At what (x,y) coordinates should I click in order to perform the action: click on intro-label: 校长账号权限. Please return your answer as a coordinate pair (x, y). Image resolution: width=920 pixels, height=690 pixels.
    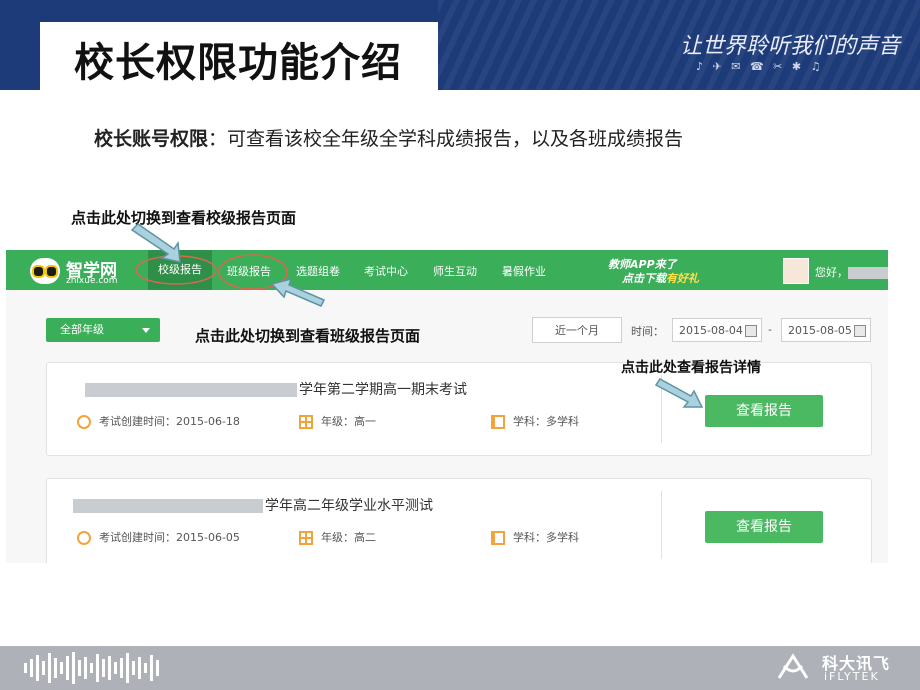
    Looking at the image, I should click on (151, 139).